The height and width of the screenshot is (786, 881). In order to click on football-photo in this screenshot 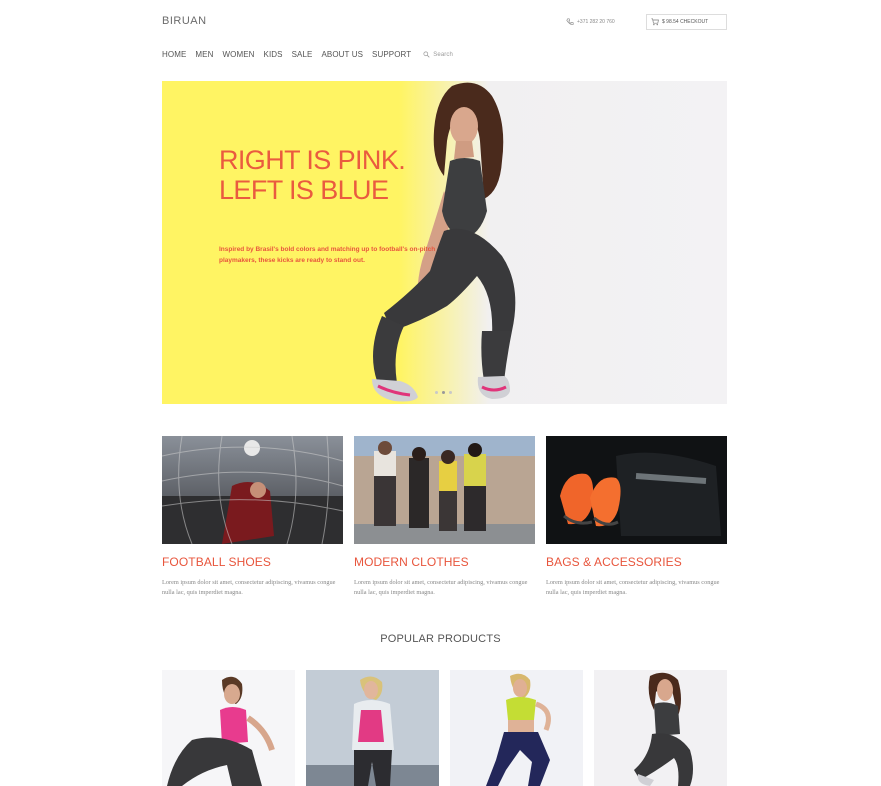, I will do `click(252, 490)`.